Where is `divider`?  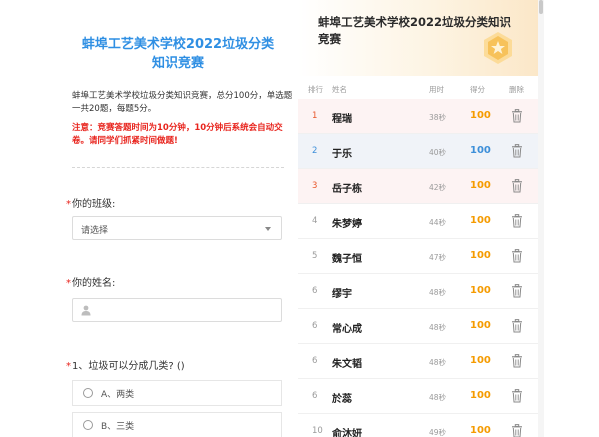 divider is located at coordinates (178, 167).